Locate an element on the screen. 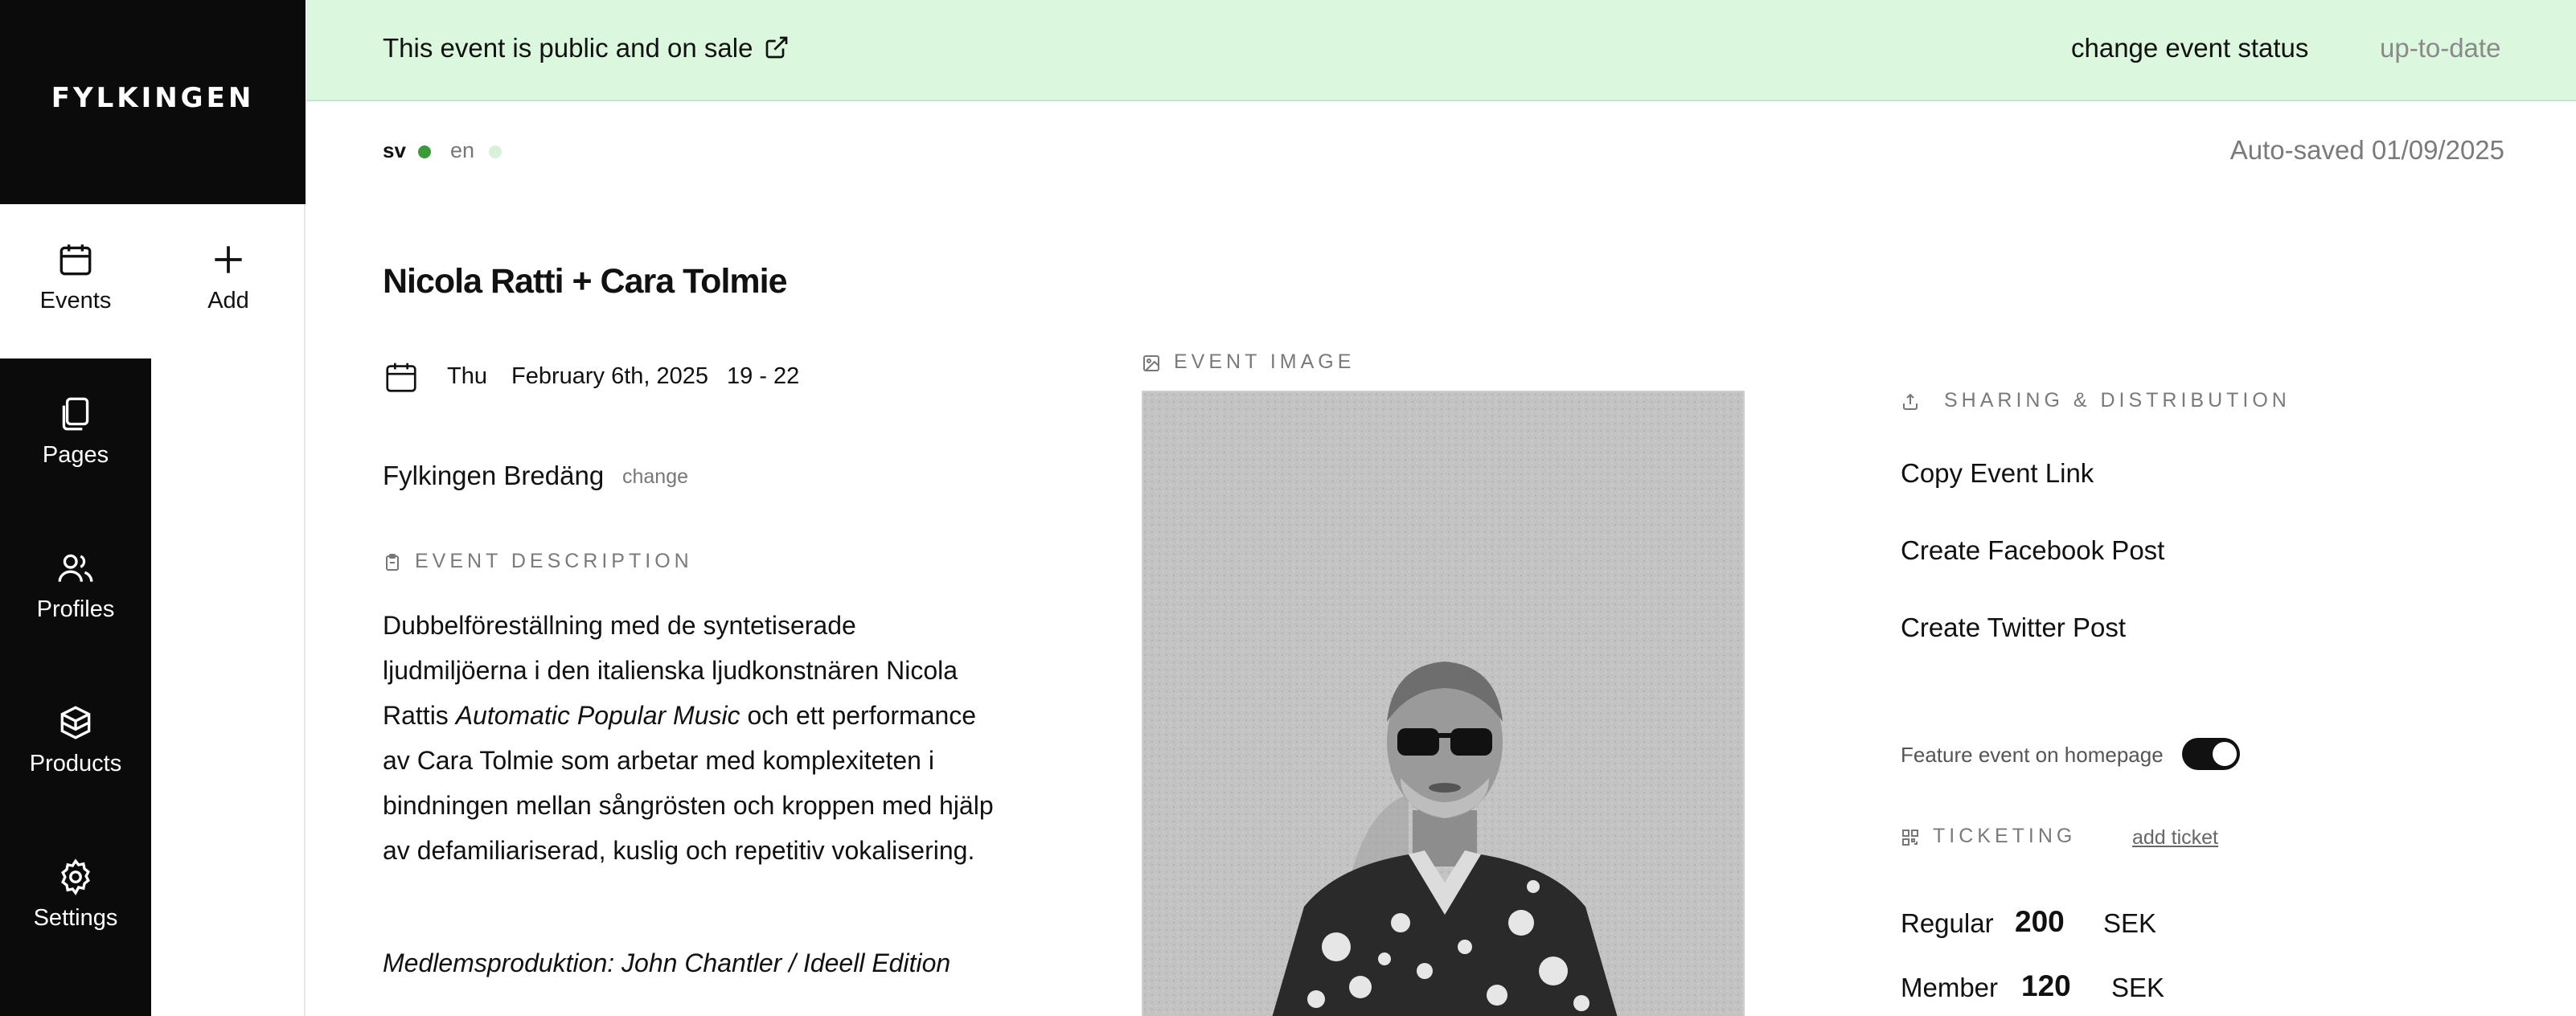 The image size is (2576, 1016). sidebar-item-label: Profiles is located at coordinates (75, 609).